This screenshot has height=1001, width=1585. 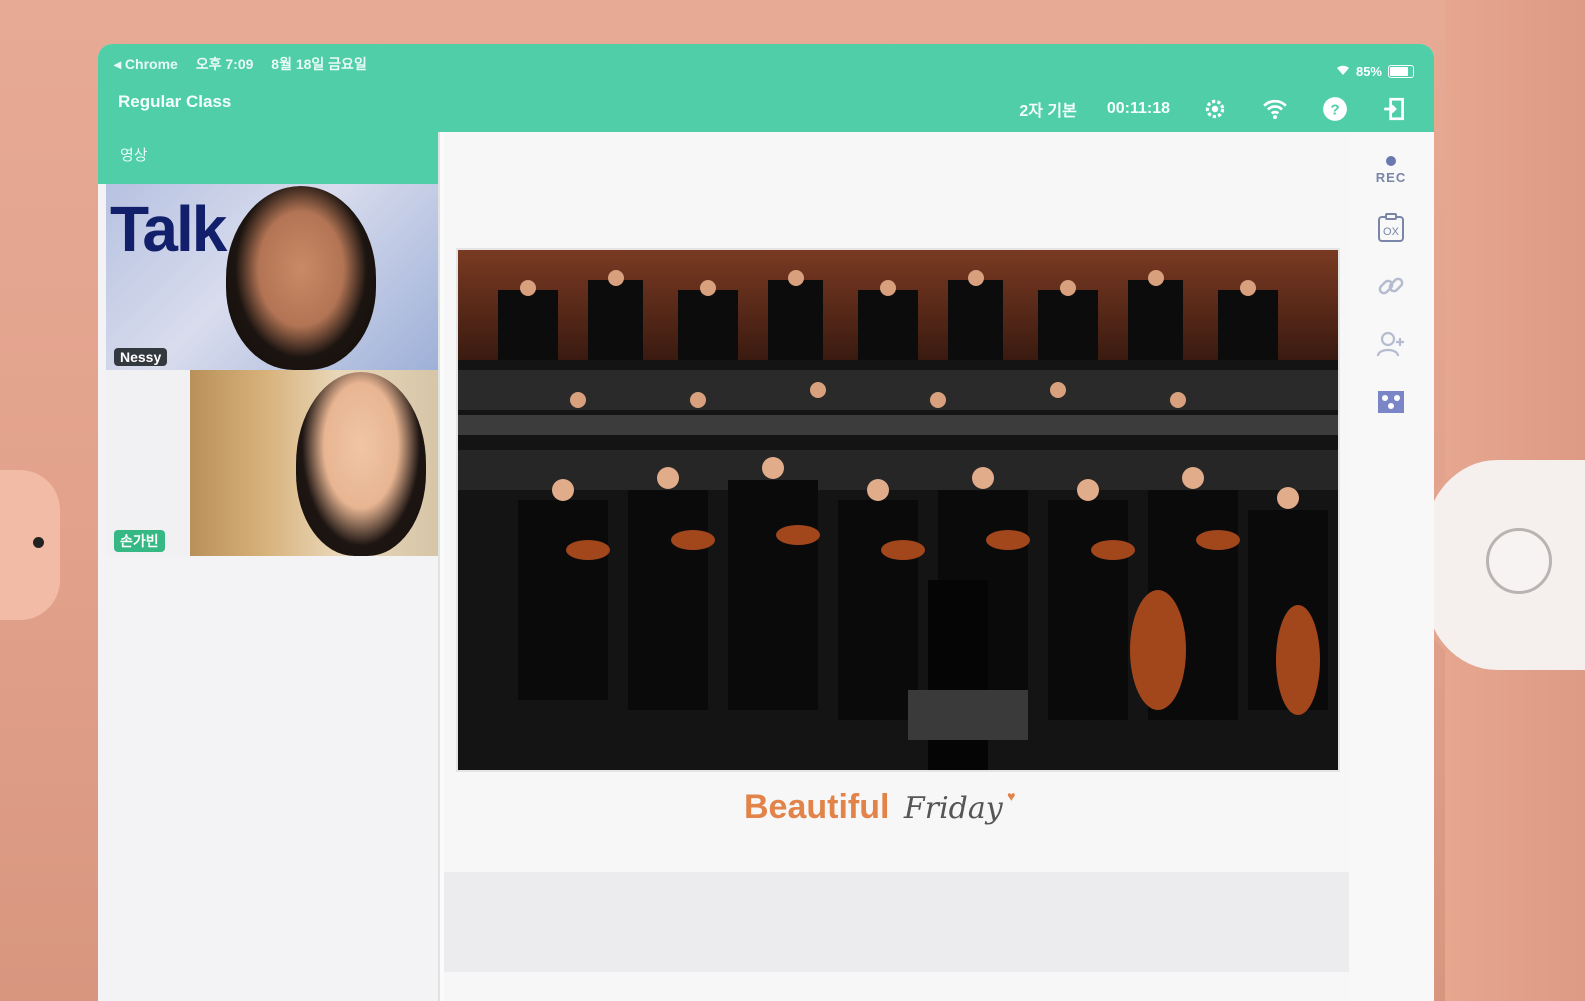 What do you see at coordinates (38, 542) in the screenshot?
I see `camera-hole` at bounding box center [38, 542].